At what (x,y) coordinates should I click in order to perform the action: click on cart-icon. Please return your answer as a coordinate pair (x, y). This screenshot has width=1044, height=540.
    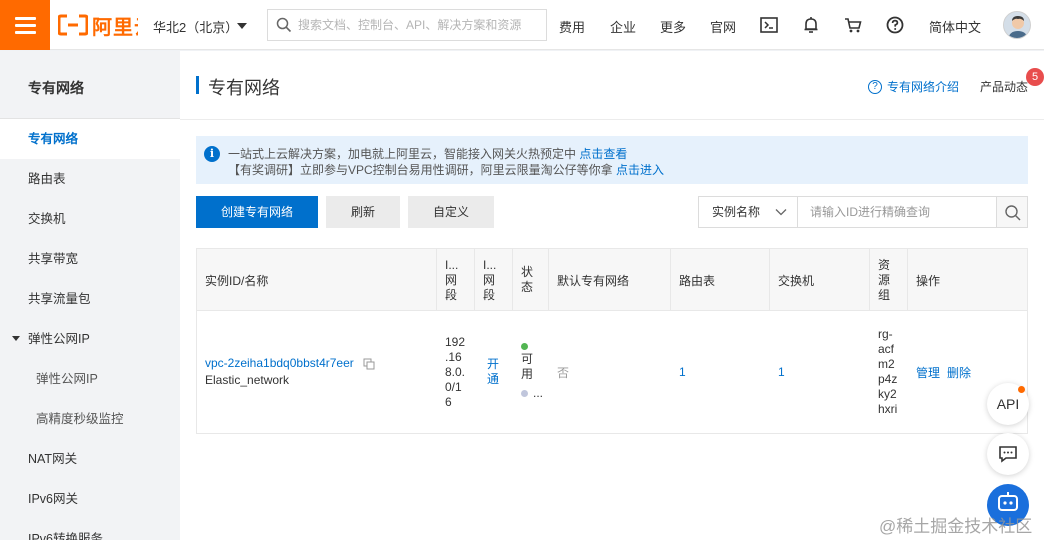
    Looking at the image, I should click on (853, 25).